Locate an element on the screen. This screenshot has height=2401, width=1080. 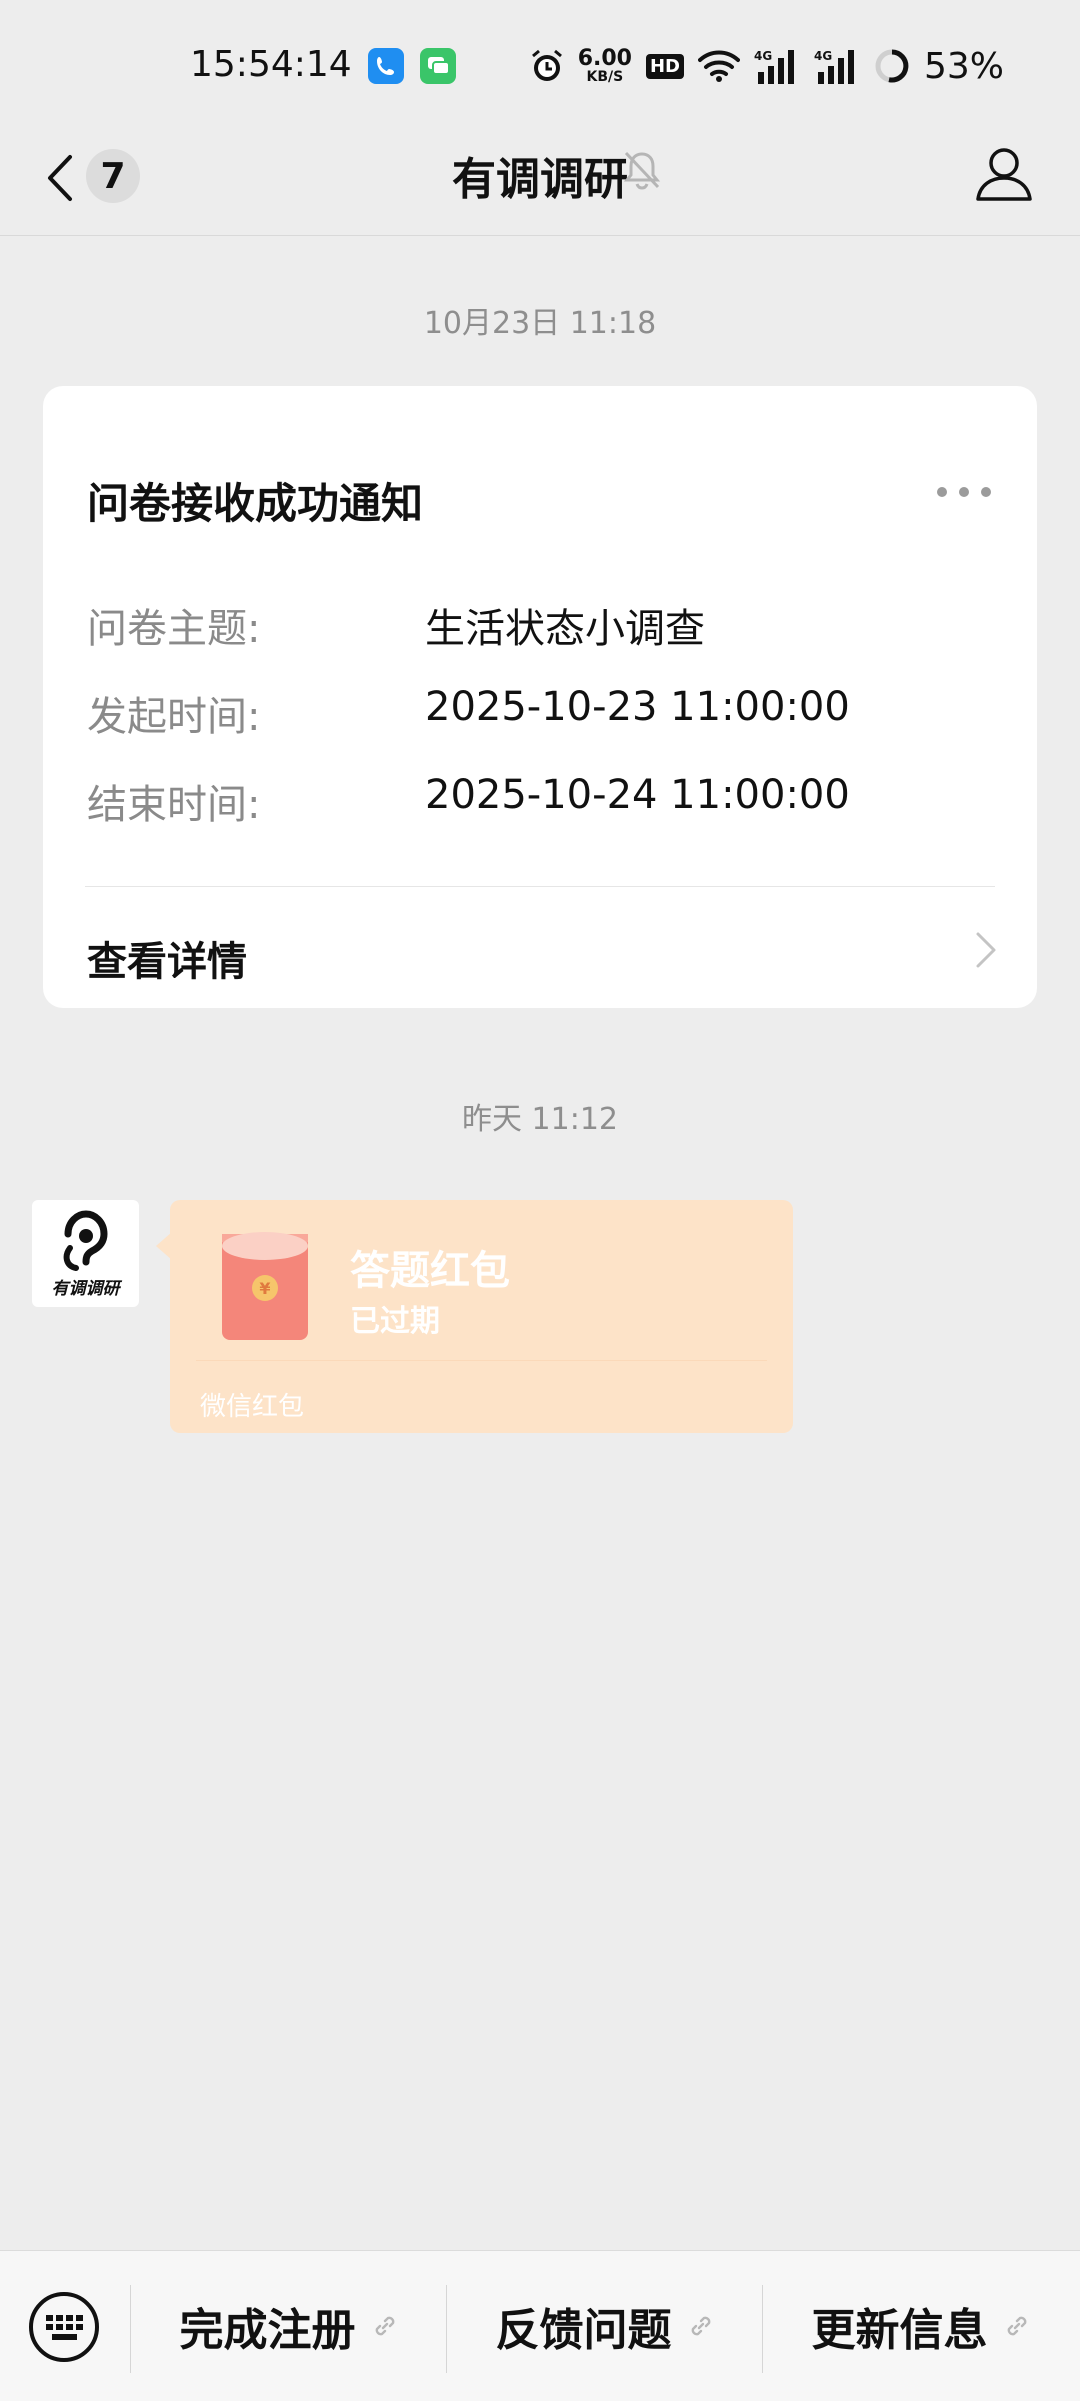
status-icons: 6.00 KB/S HD 4G 4G 53% is located at coordinates (767, 66).